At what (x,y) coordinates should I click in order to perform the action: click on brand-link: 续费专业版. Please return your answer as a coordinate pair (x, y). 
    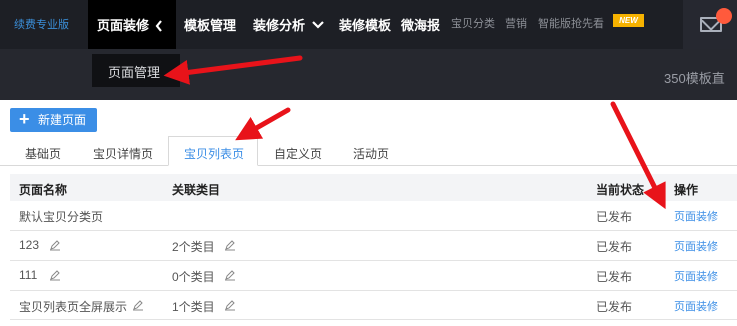
    Looking at the image, I should click on (41, 24).